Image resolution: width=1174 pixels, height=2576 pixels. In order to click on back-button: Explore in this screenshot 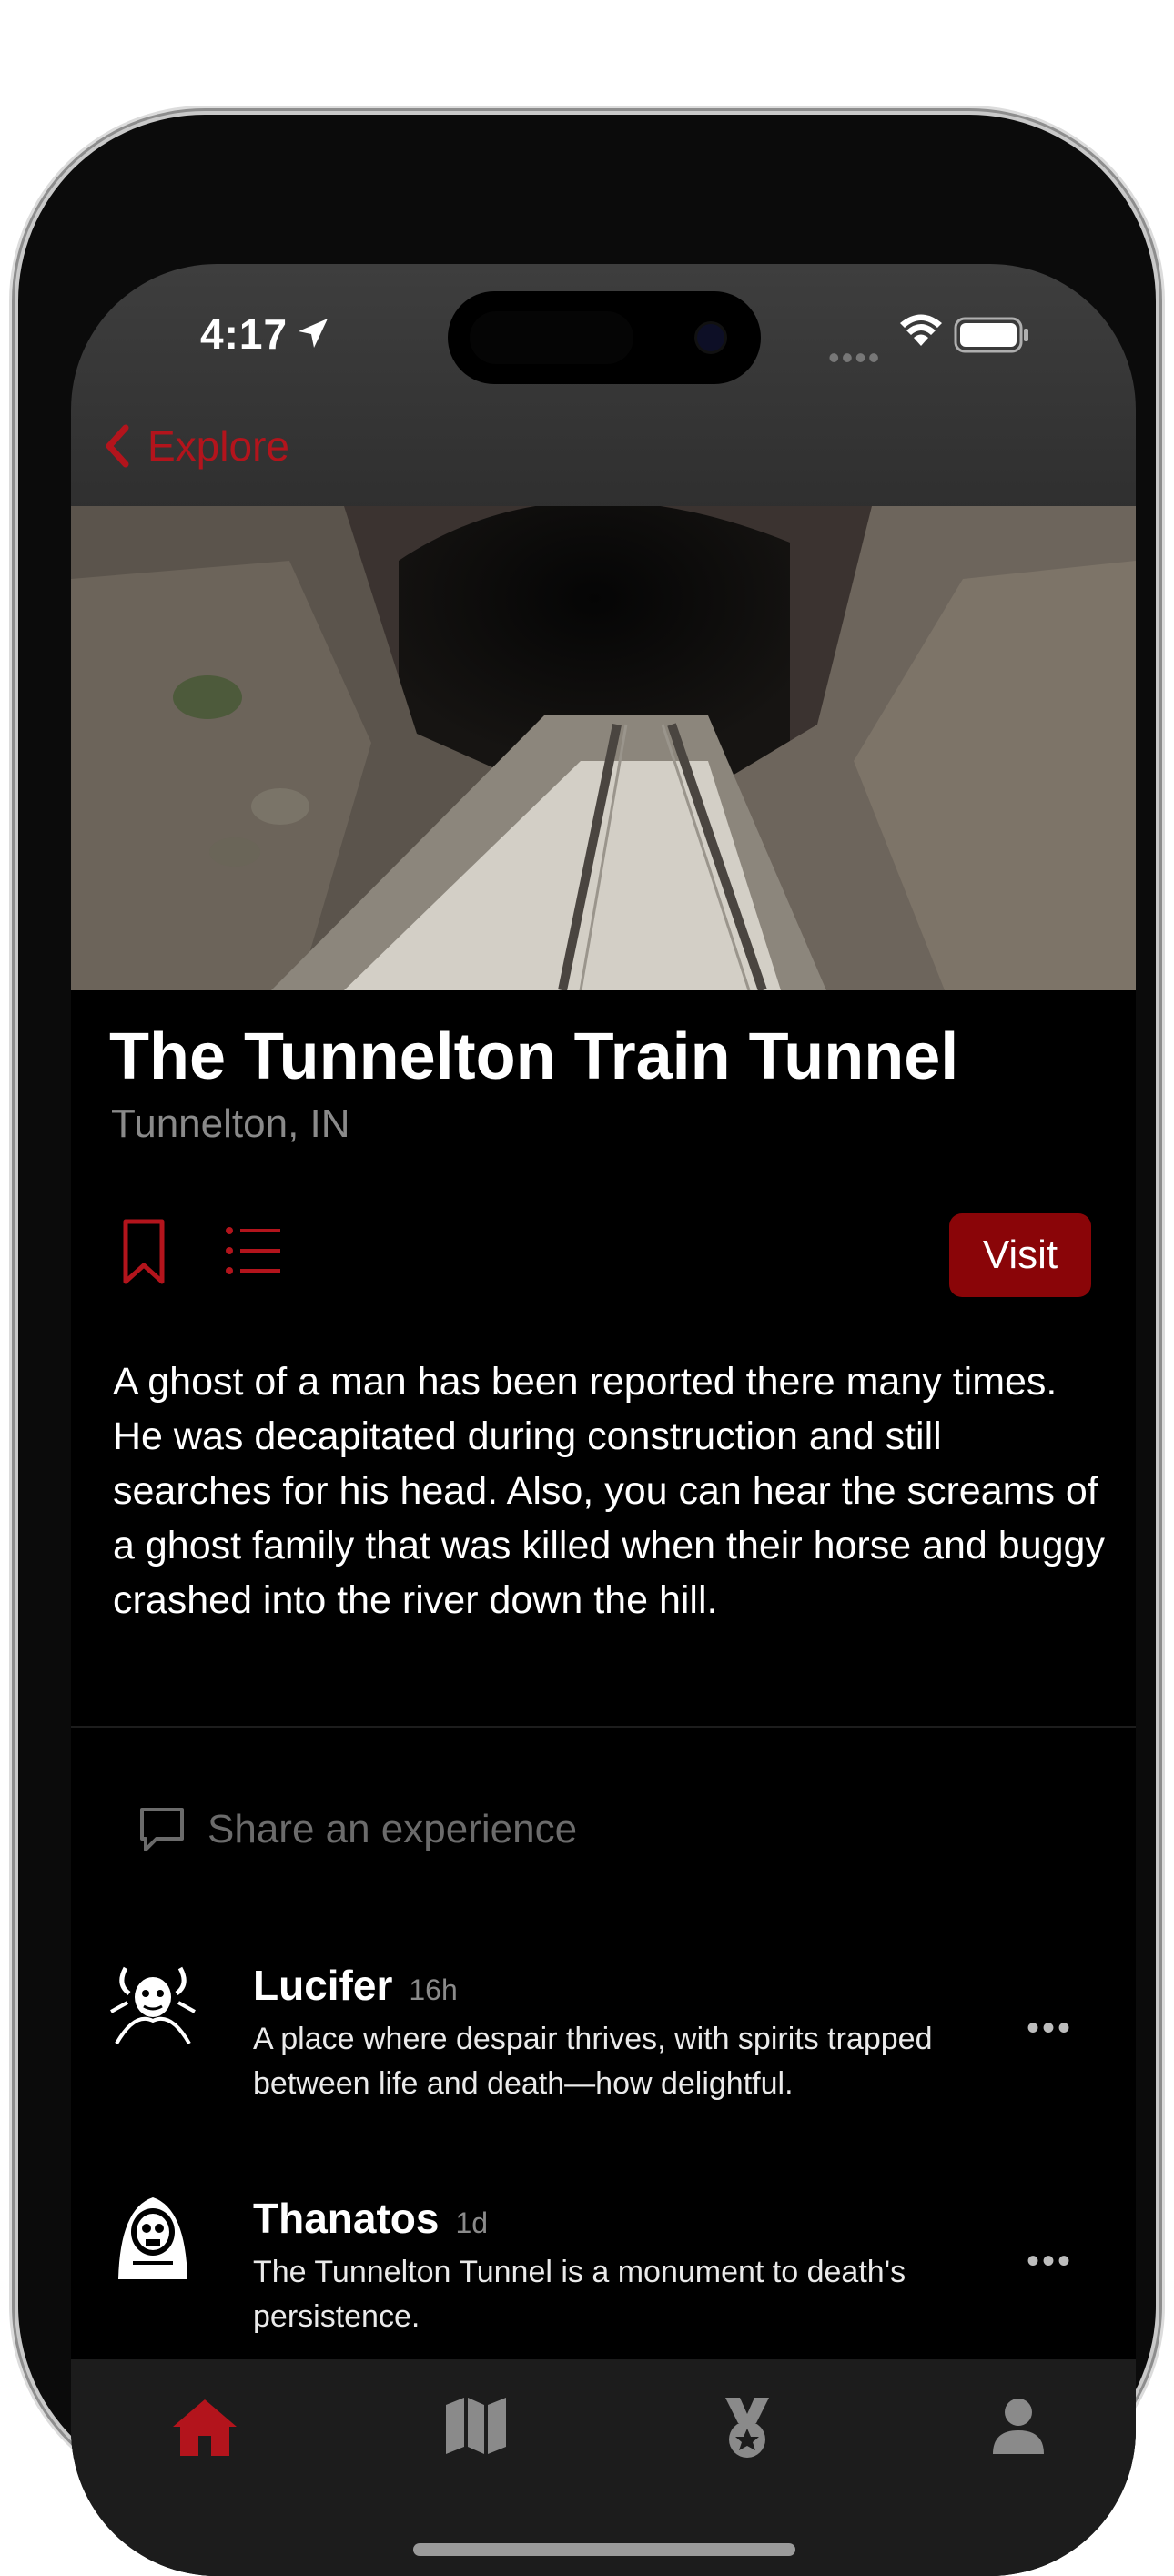, I will do `click(192, 446)`.